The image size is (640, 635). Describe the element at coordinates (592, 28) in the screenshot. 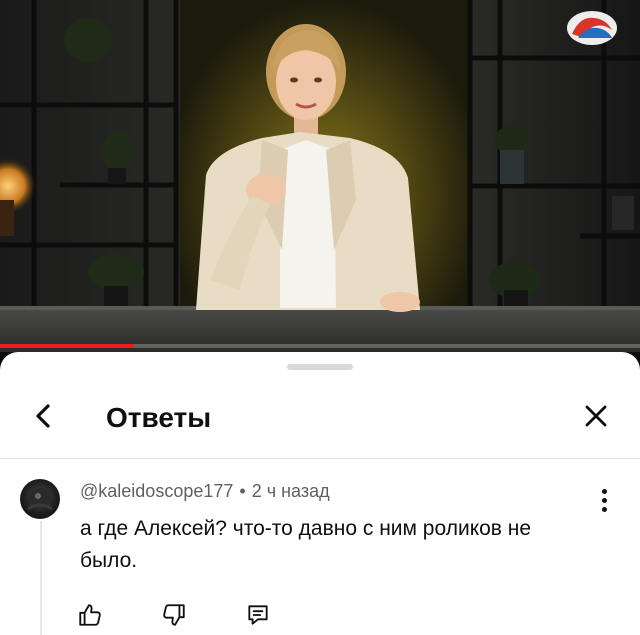

I see `channel-logo` at that location.